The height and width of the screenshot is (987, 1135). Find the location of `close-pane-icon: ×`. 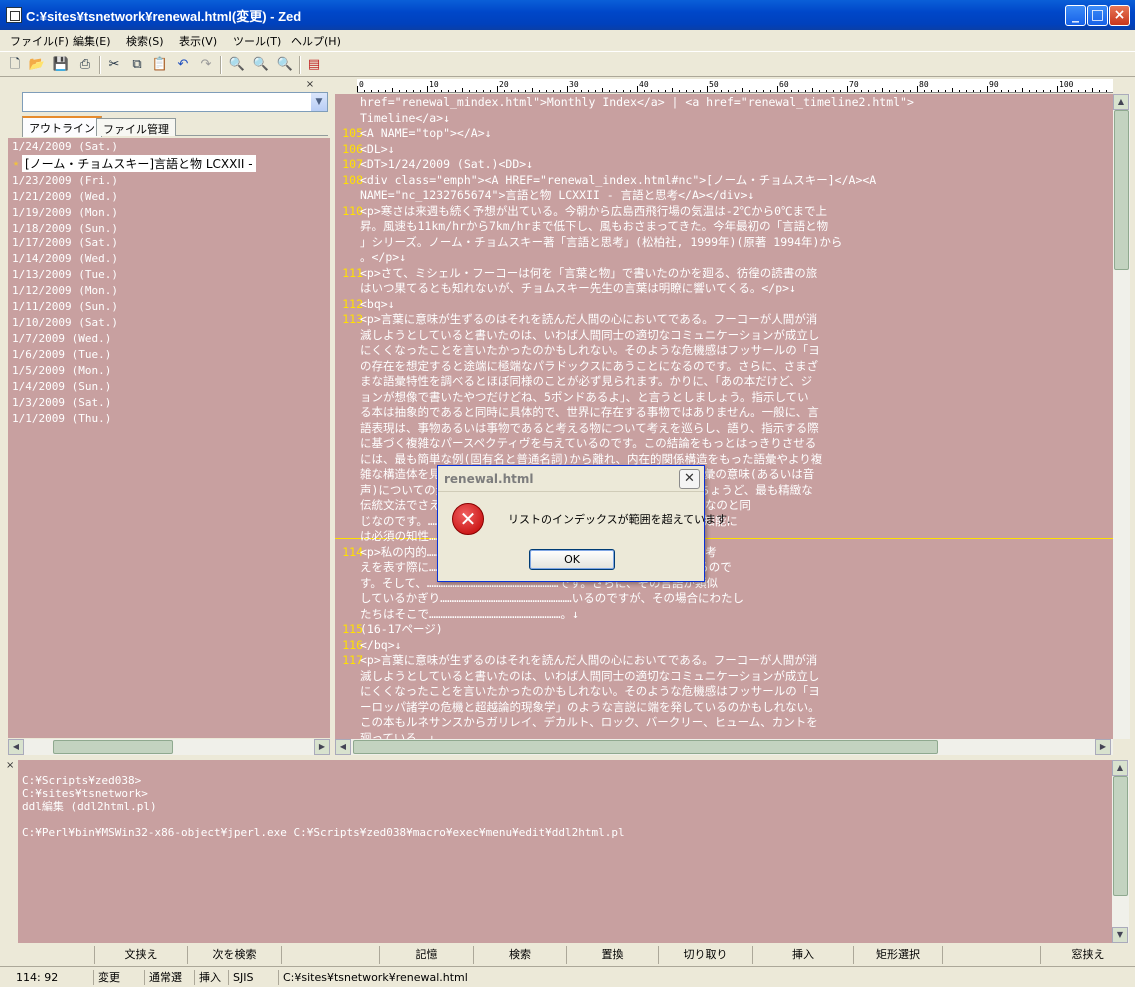

close-pane-icon: × is located at coordinates (310, 85).